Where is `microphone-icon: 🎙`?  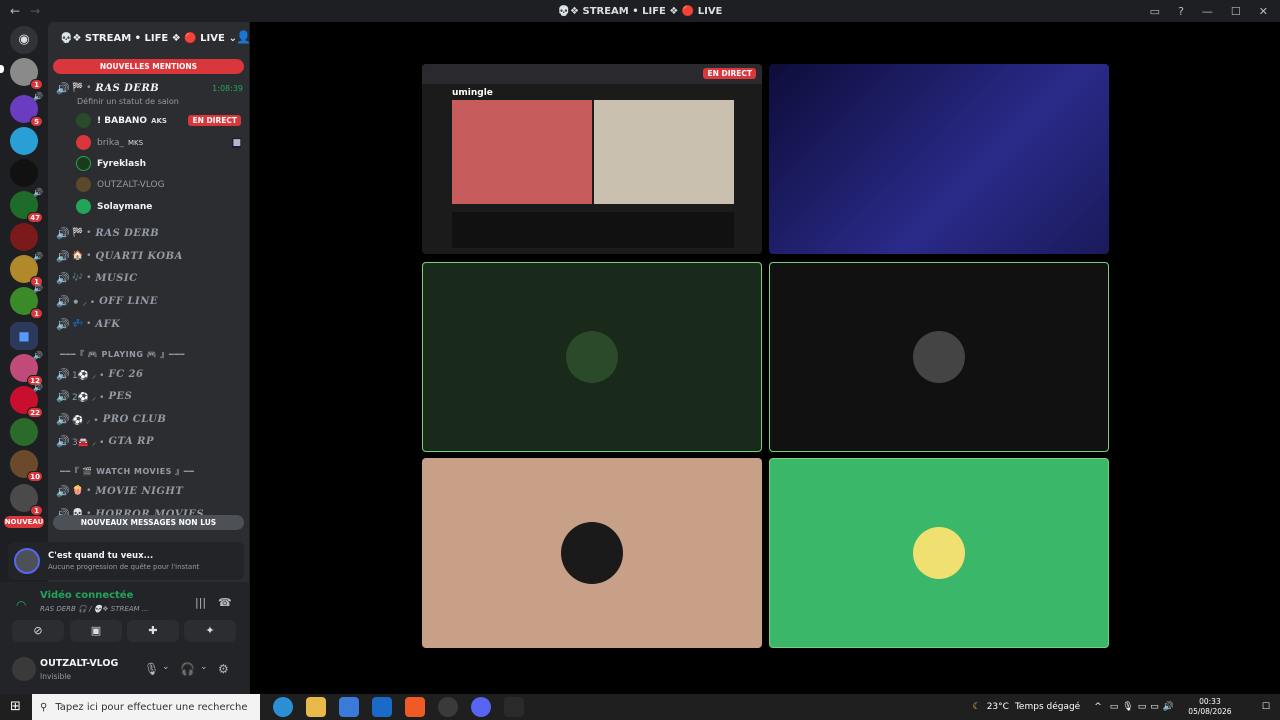 microphone-icon: 🎙 is located at coordinates (151, 669).